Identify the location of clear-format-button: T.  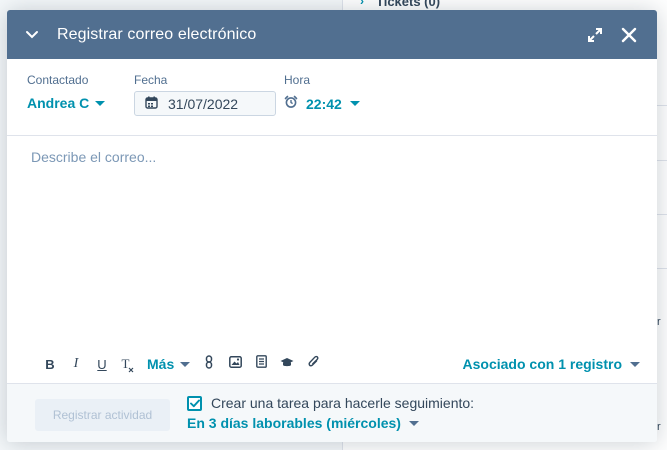
(128, 364).